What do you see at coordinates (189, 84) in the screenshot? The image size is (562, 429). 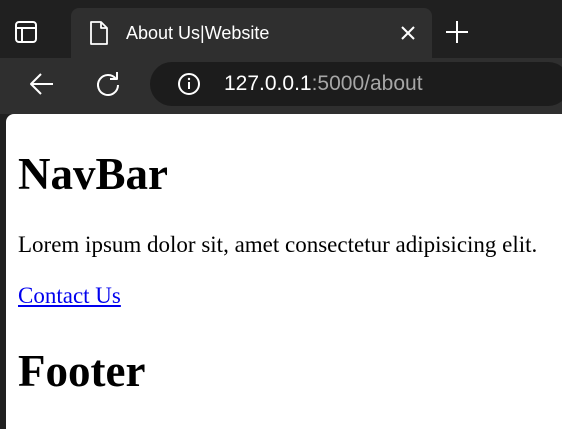 I see `info-icon` at bounding box center [189, 84].